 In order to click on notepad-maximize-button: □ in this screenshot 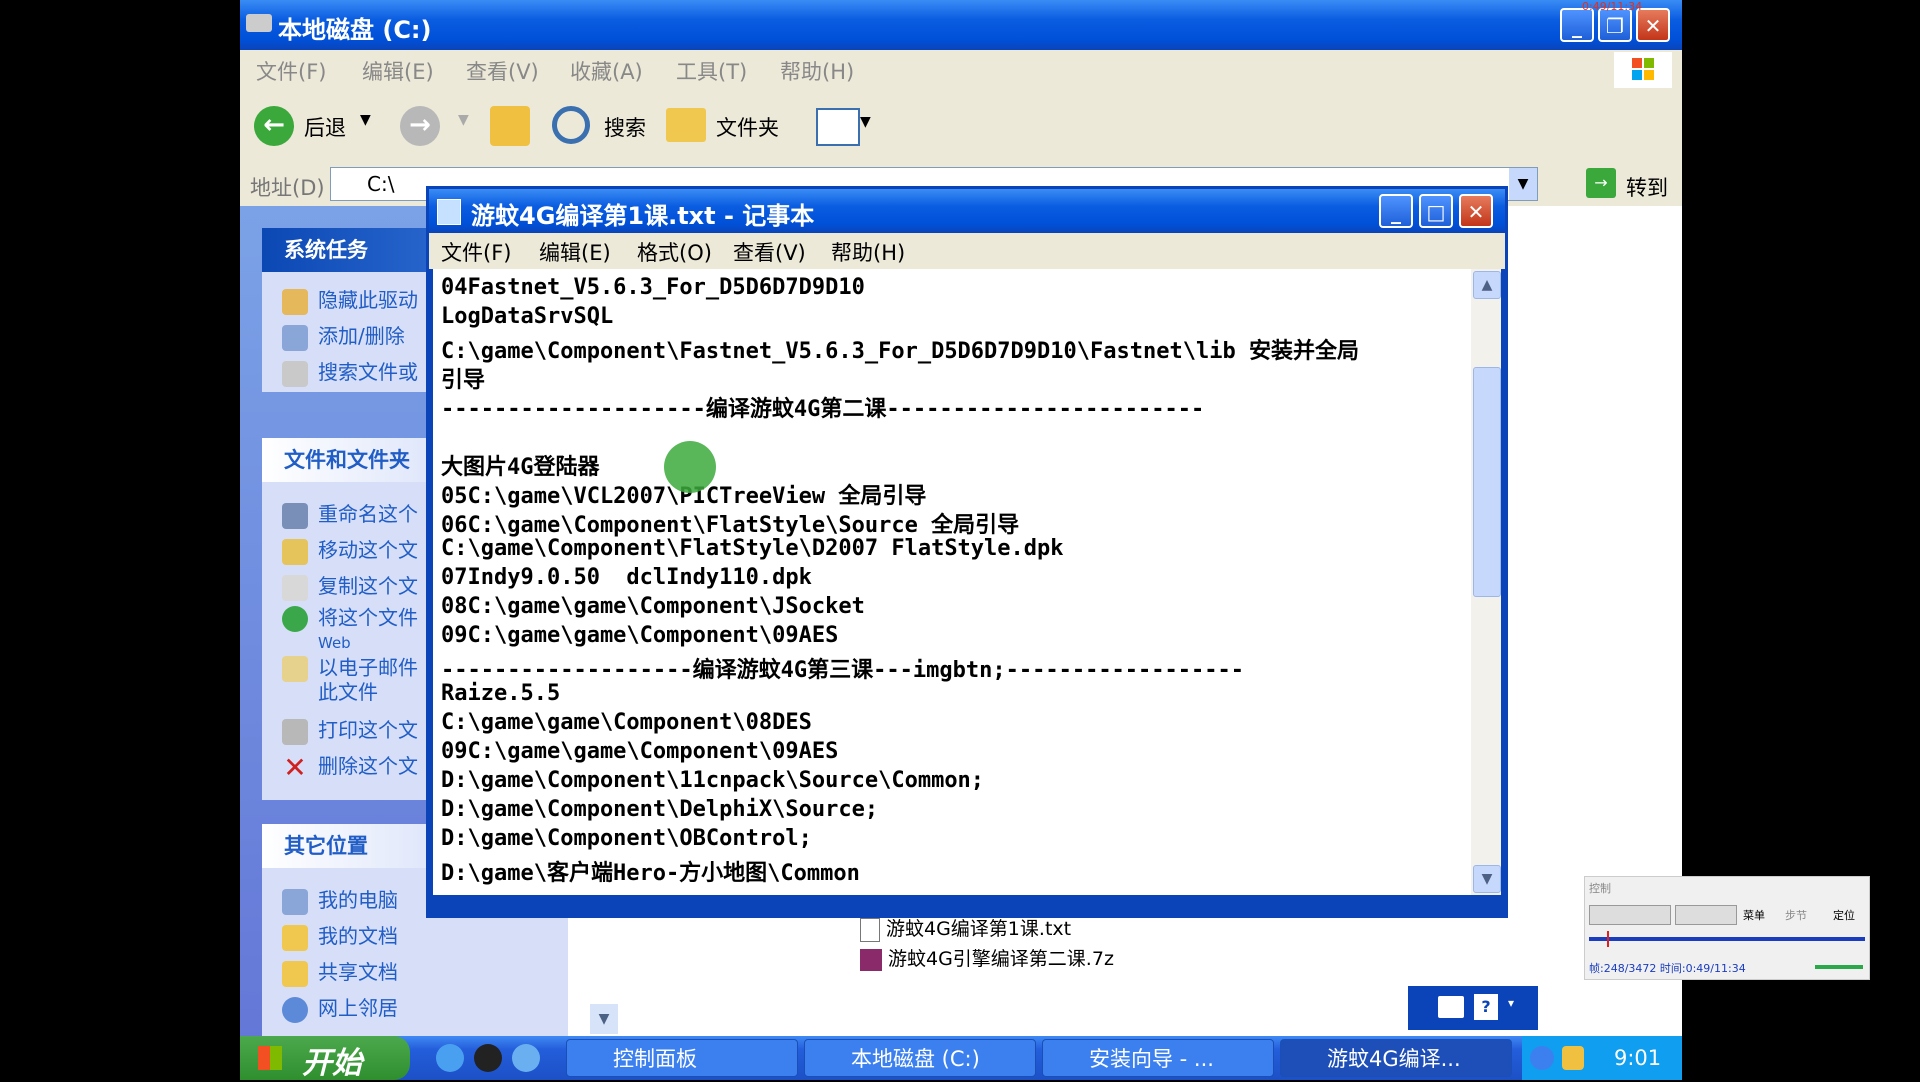, I will do `click(1436, 211)`.